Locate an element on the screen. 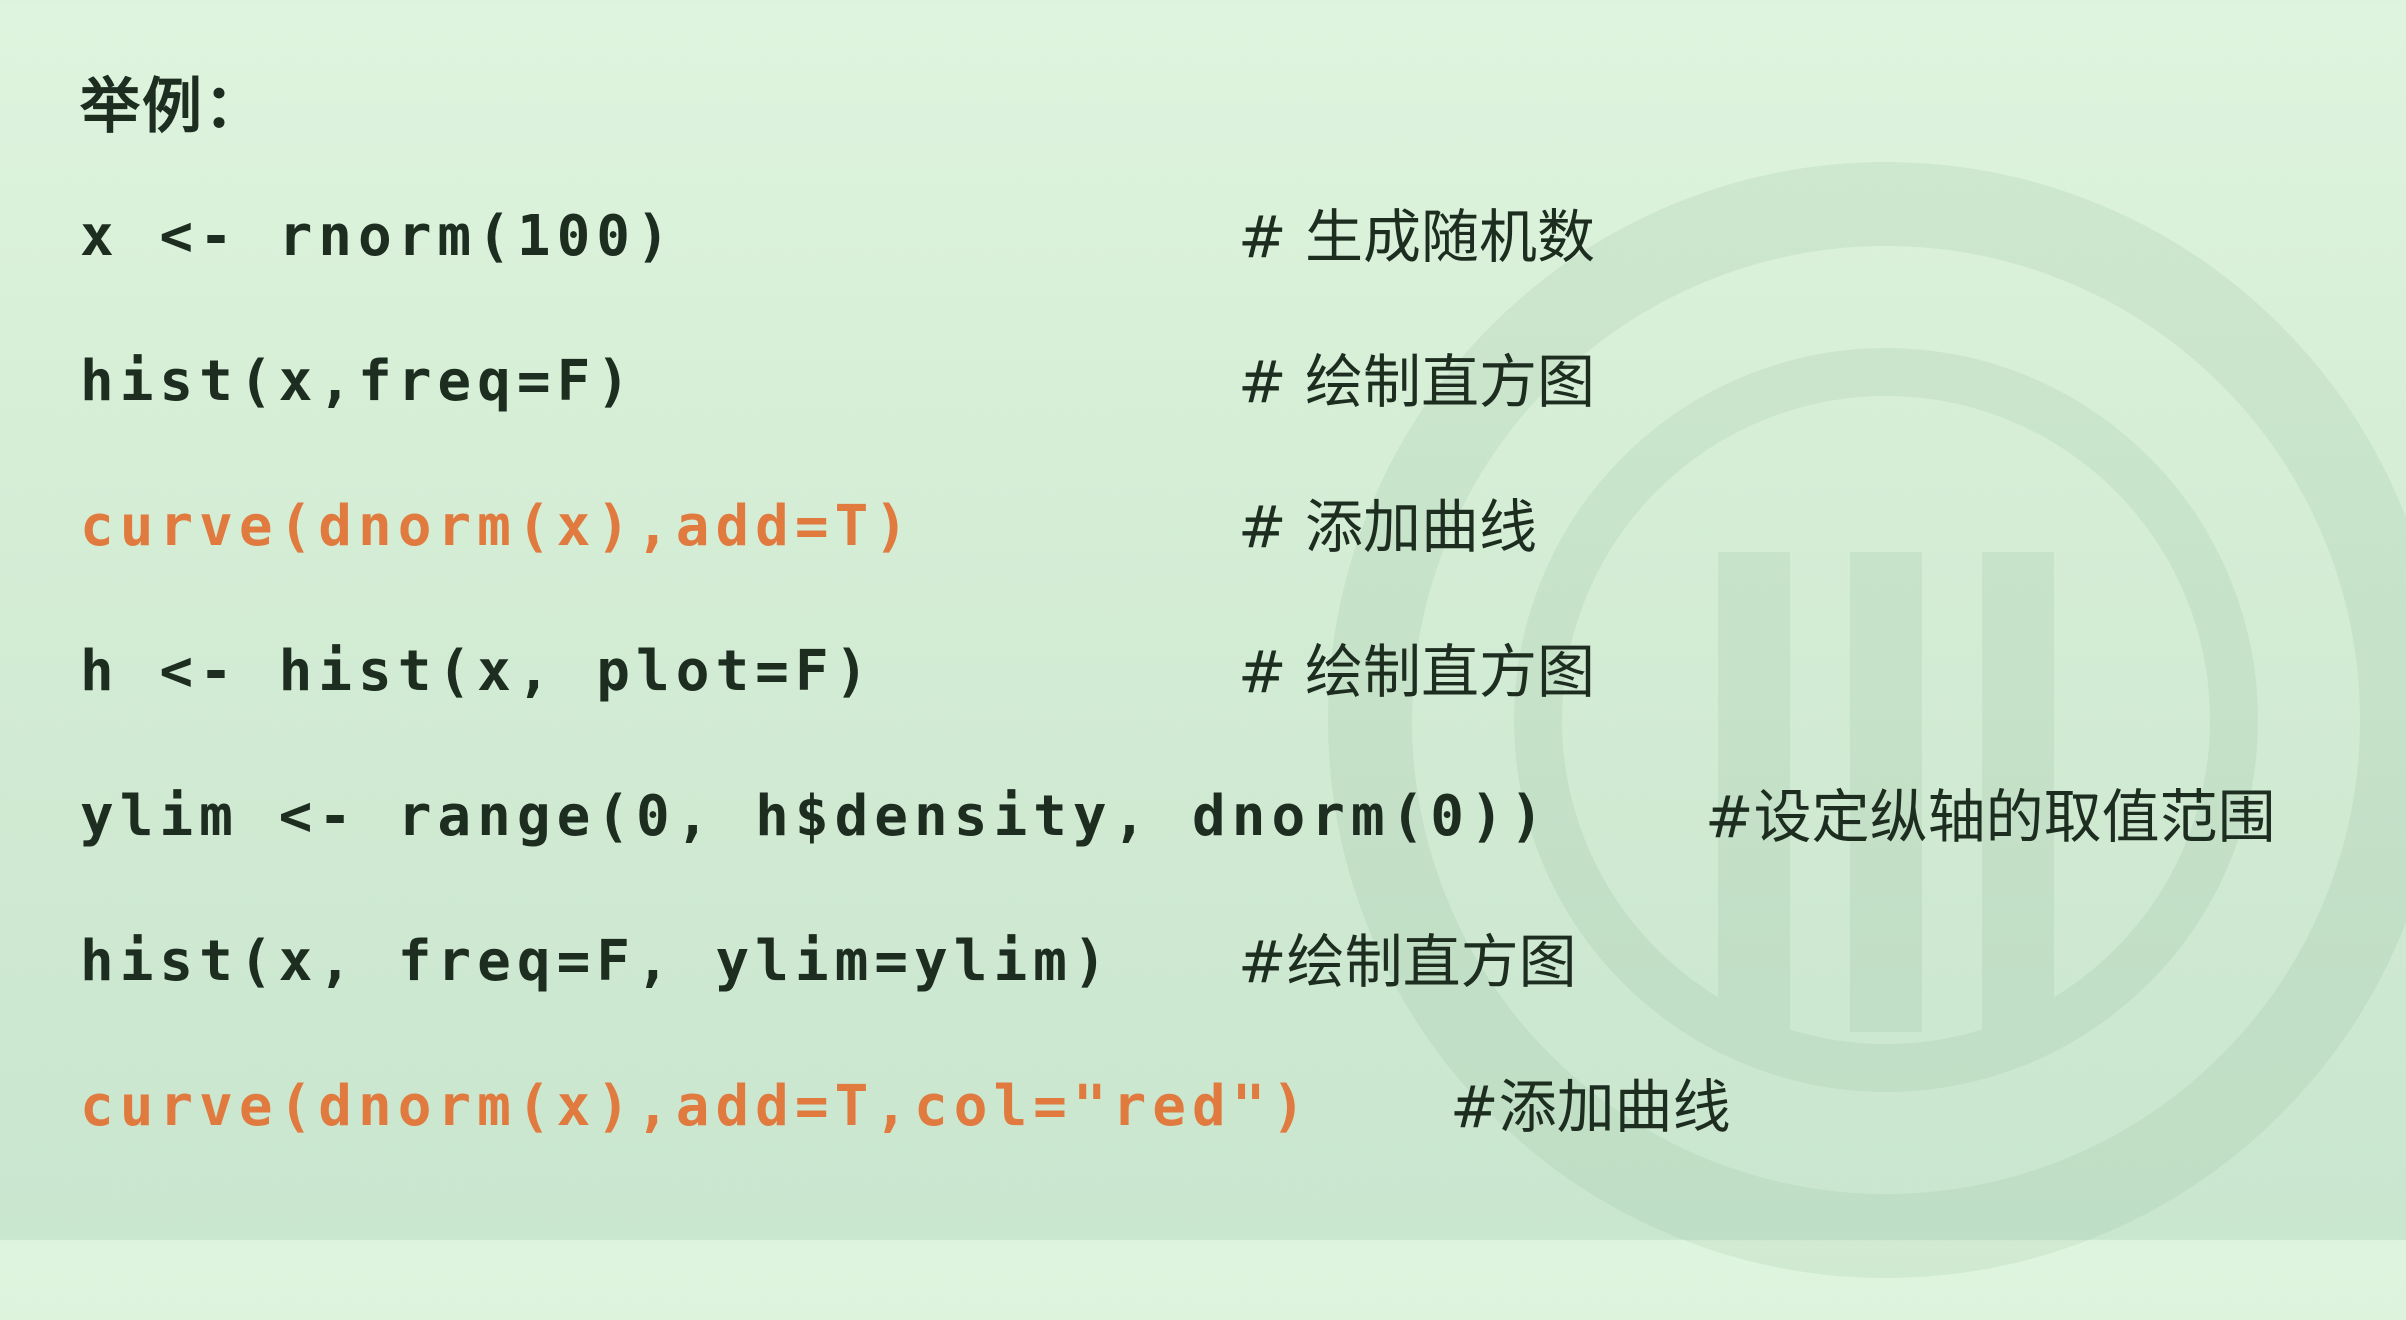 Image resolution: width=2406 pixels, height=1320 pixels. code-comment: #设定纵轴的取值范围 is located at coordinates (1990, 817).